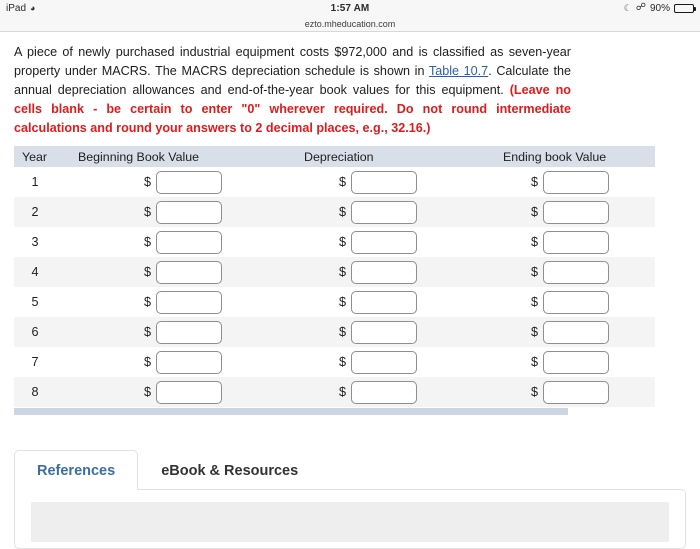  I want to click on tab-panel-references, so click(350, 519).